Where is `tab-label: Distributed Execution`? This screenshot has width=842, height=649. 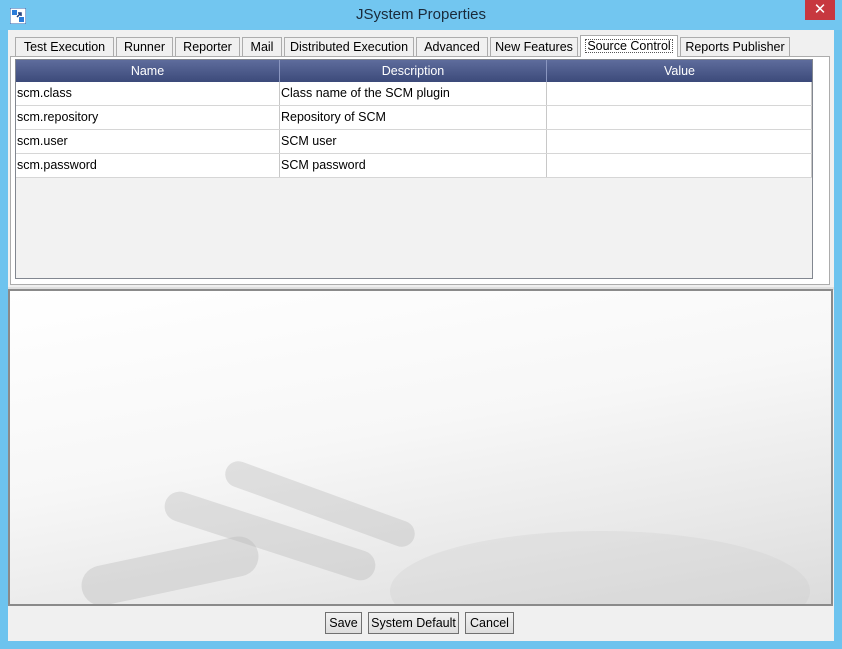
tab-label: Distributed Execution is located at coordinates (349, 47).